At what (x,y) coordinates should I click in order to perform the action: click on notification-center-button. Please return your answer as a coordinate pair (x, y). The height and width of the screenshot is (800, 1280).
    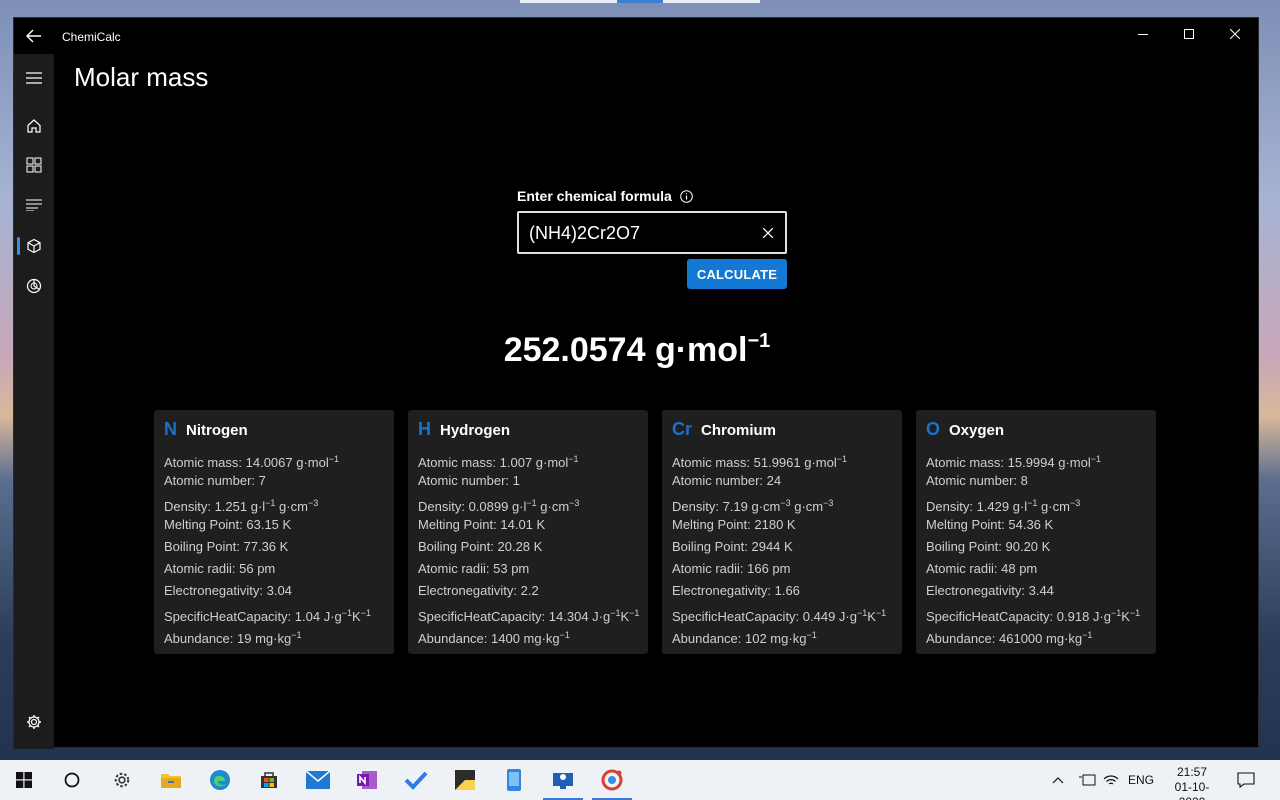
    Looking at the image, I should click on (1246, 780).